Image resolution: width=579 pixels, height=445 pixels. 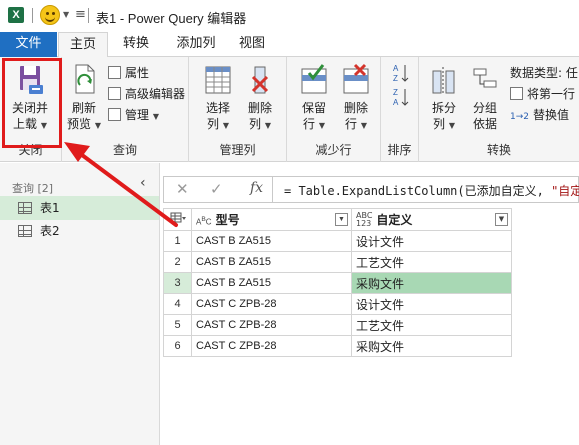 What do you see at coordinates (121, 184) in the screenshot?
I see `annotation-arrow` at bounding box center [121, 184].